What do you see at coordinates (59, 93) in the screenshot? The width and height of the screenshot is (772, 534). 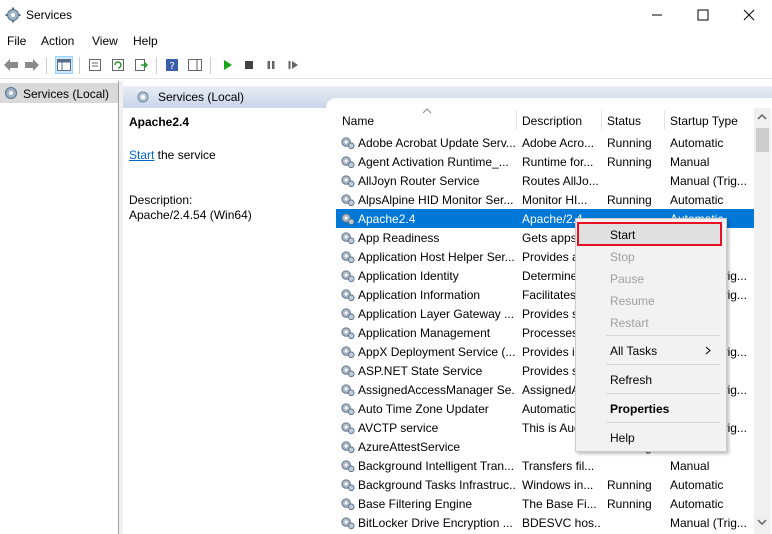 I see `tree-item-services-local: Services (Local)` at bounding box center [59, 93].